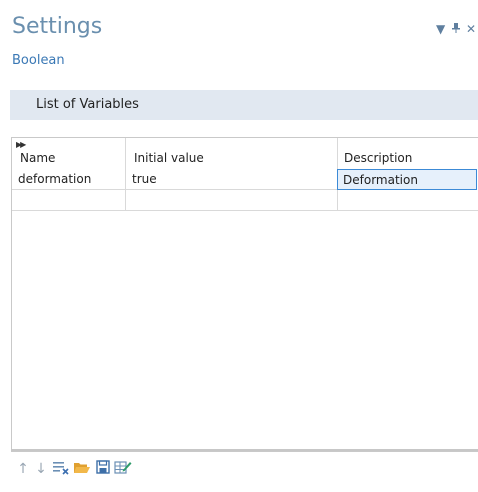 This screenshot has width=478, height=492. Describe the element at coordinates (408, 200) in the screenshot. I see `cell-description` at that location.